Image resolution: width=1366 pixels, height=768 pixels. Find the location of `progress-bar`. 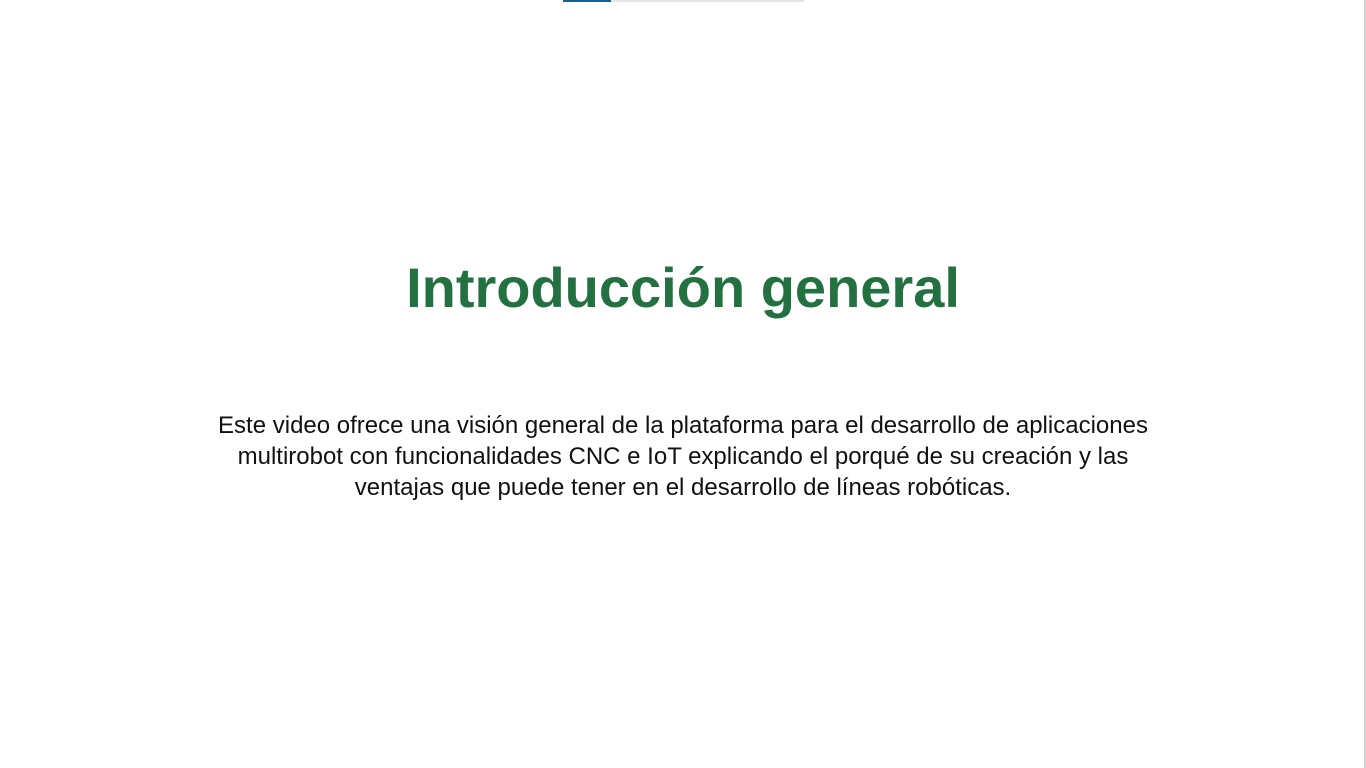

progress-bar is located at coordinates (683, 1).